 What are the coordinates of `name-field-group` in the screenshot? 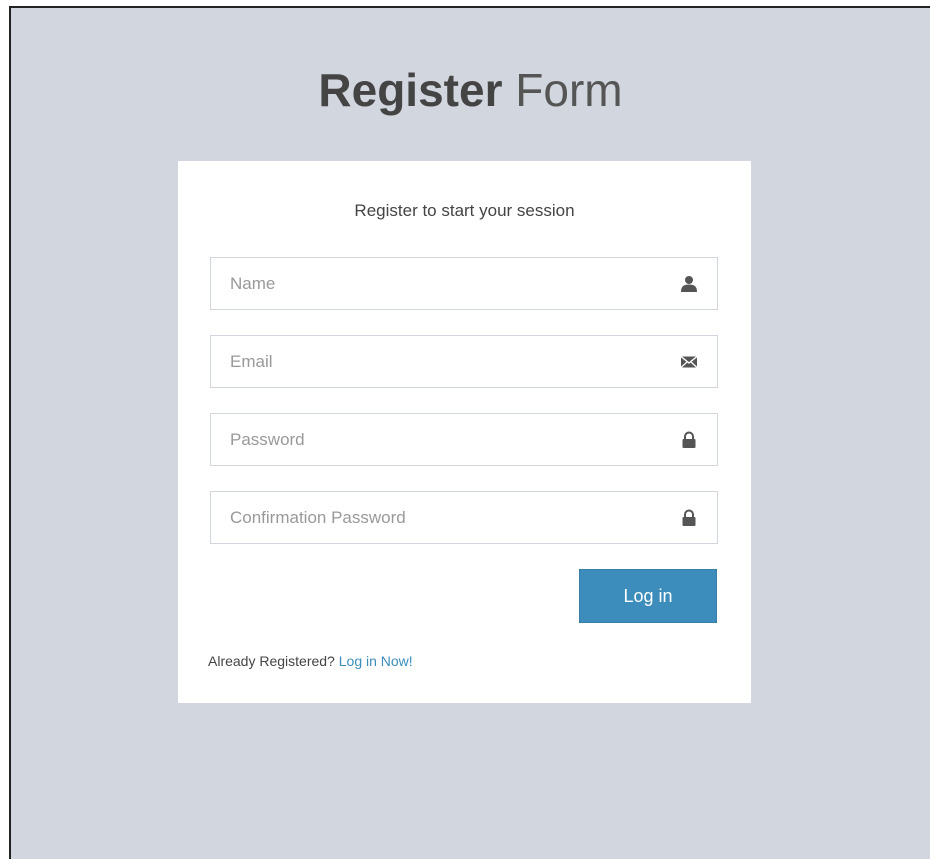 It's located at (464, 283).